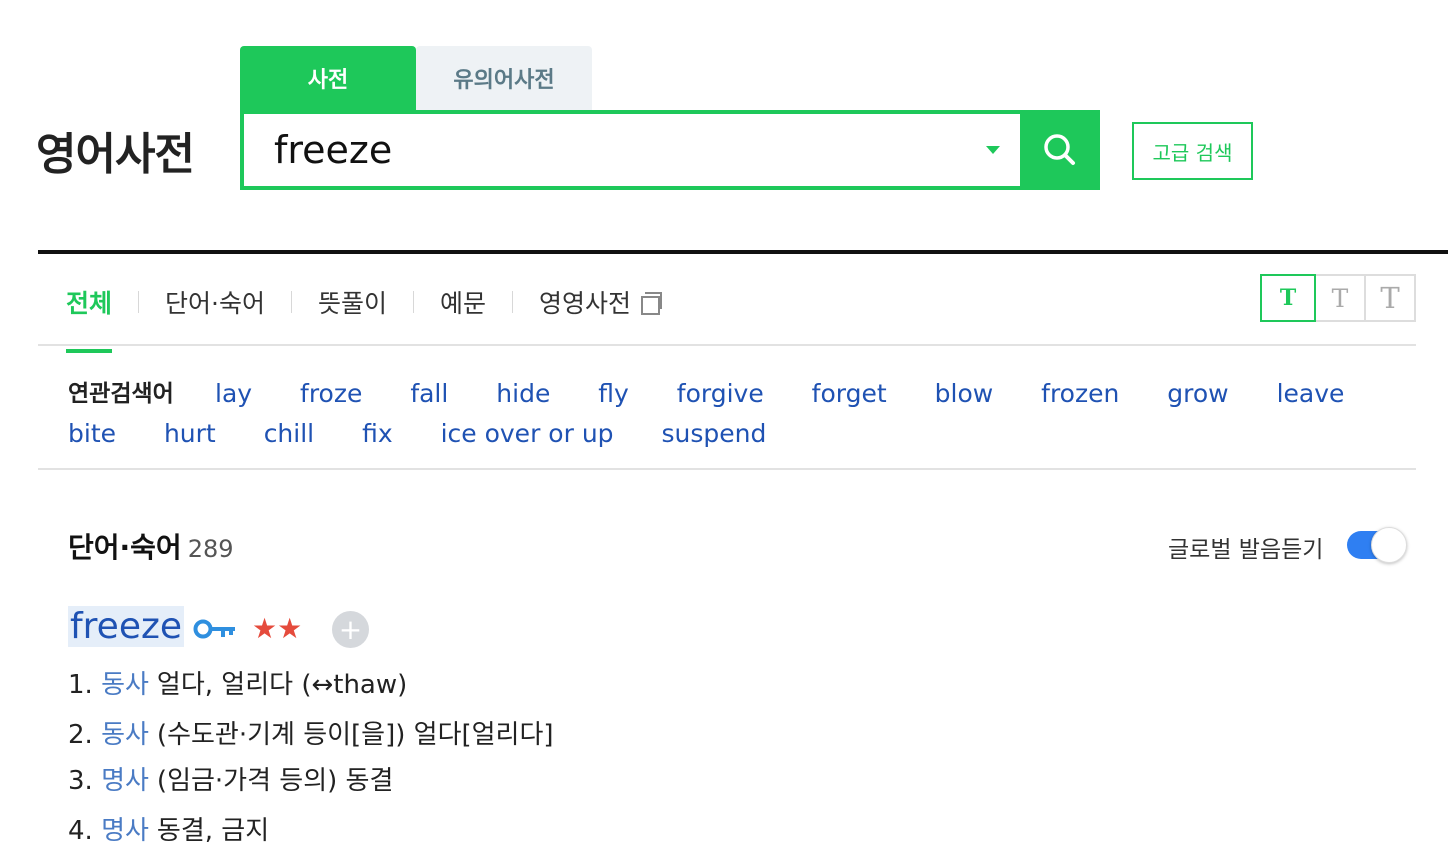 This screenshot has width=1448, height=854. I want to click on related-word-link: forget, so click(849, 393).